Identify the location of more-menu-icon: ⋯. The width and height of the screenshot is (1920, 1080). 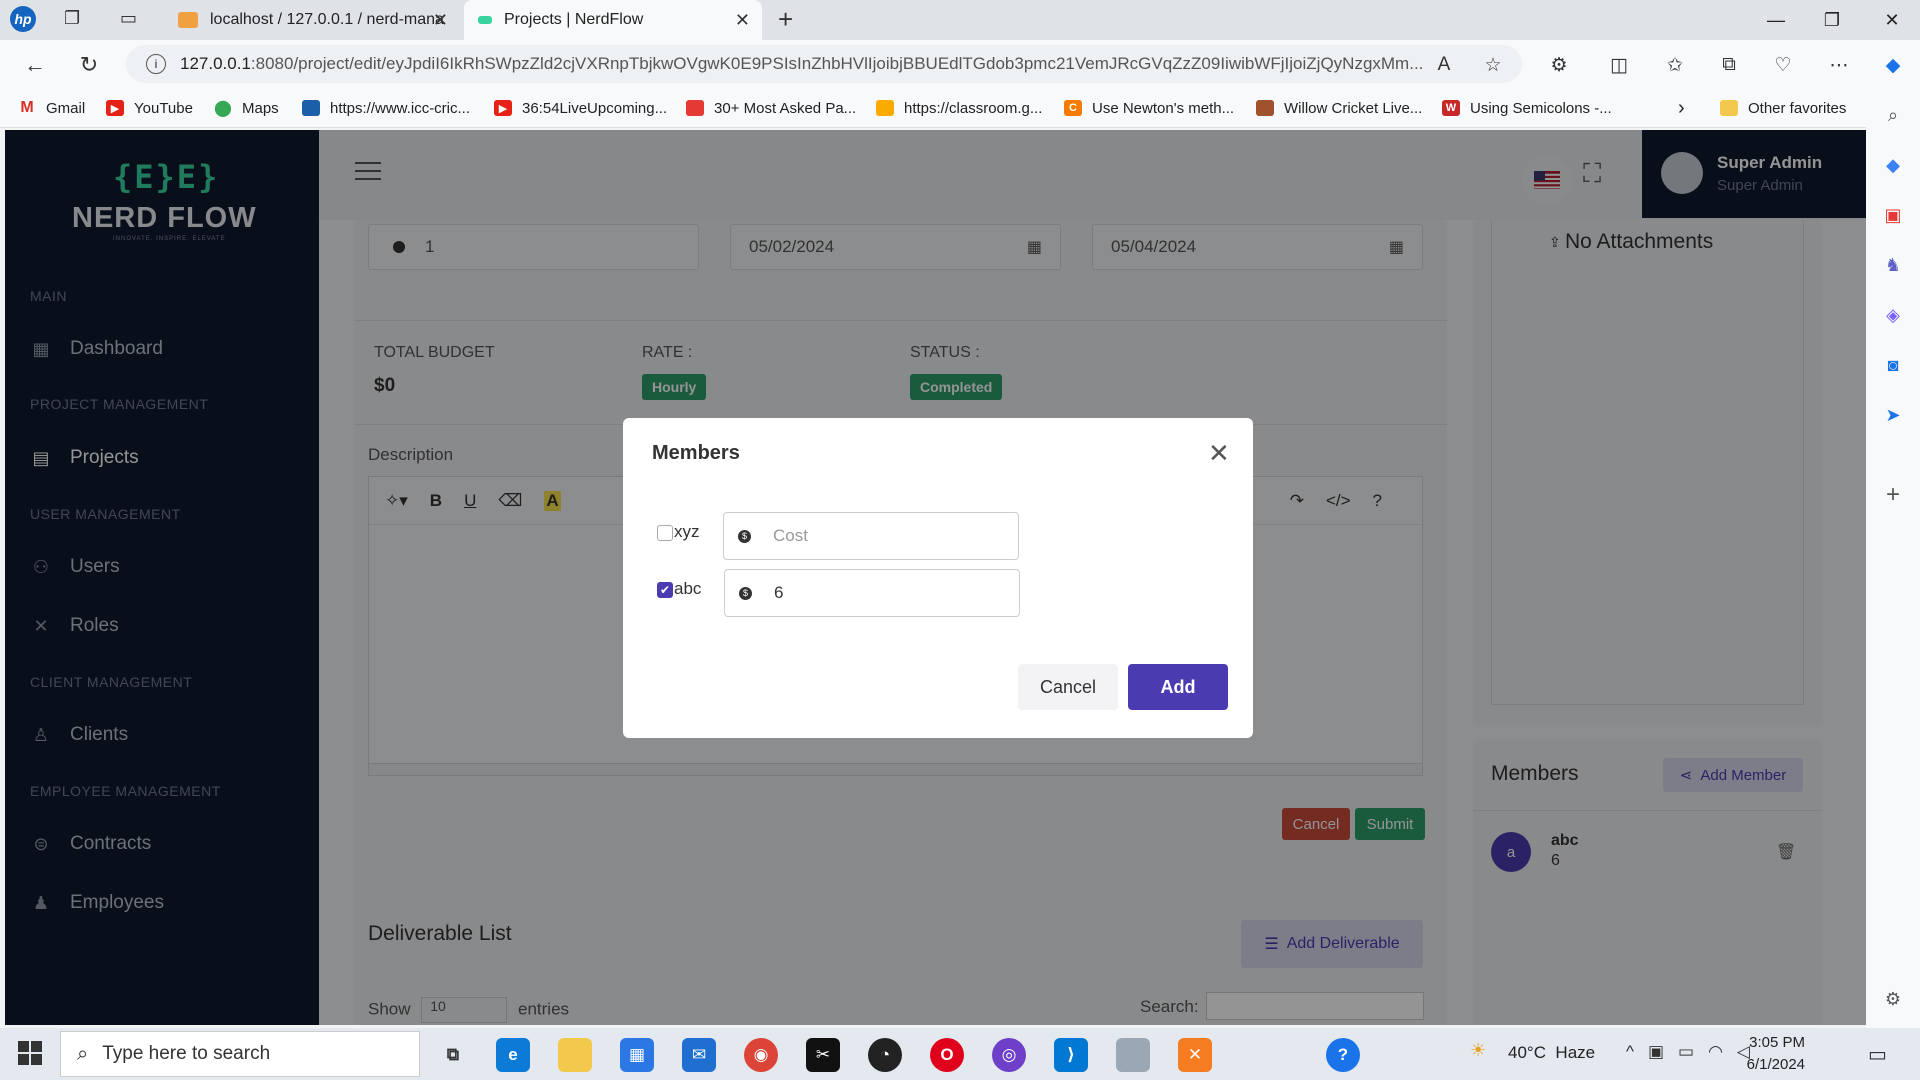
(1839, 65).